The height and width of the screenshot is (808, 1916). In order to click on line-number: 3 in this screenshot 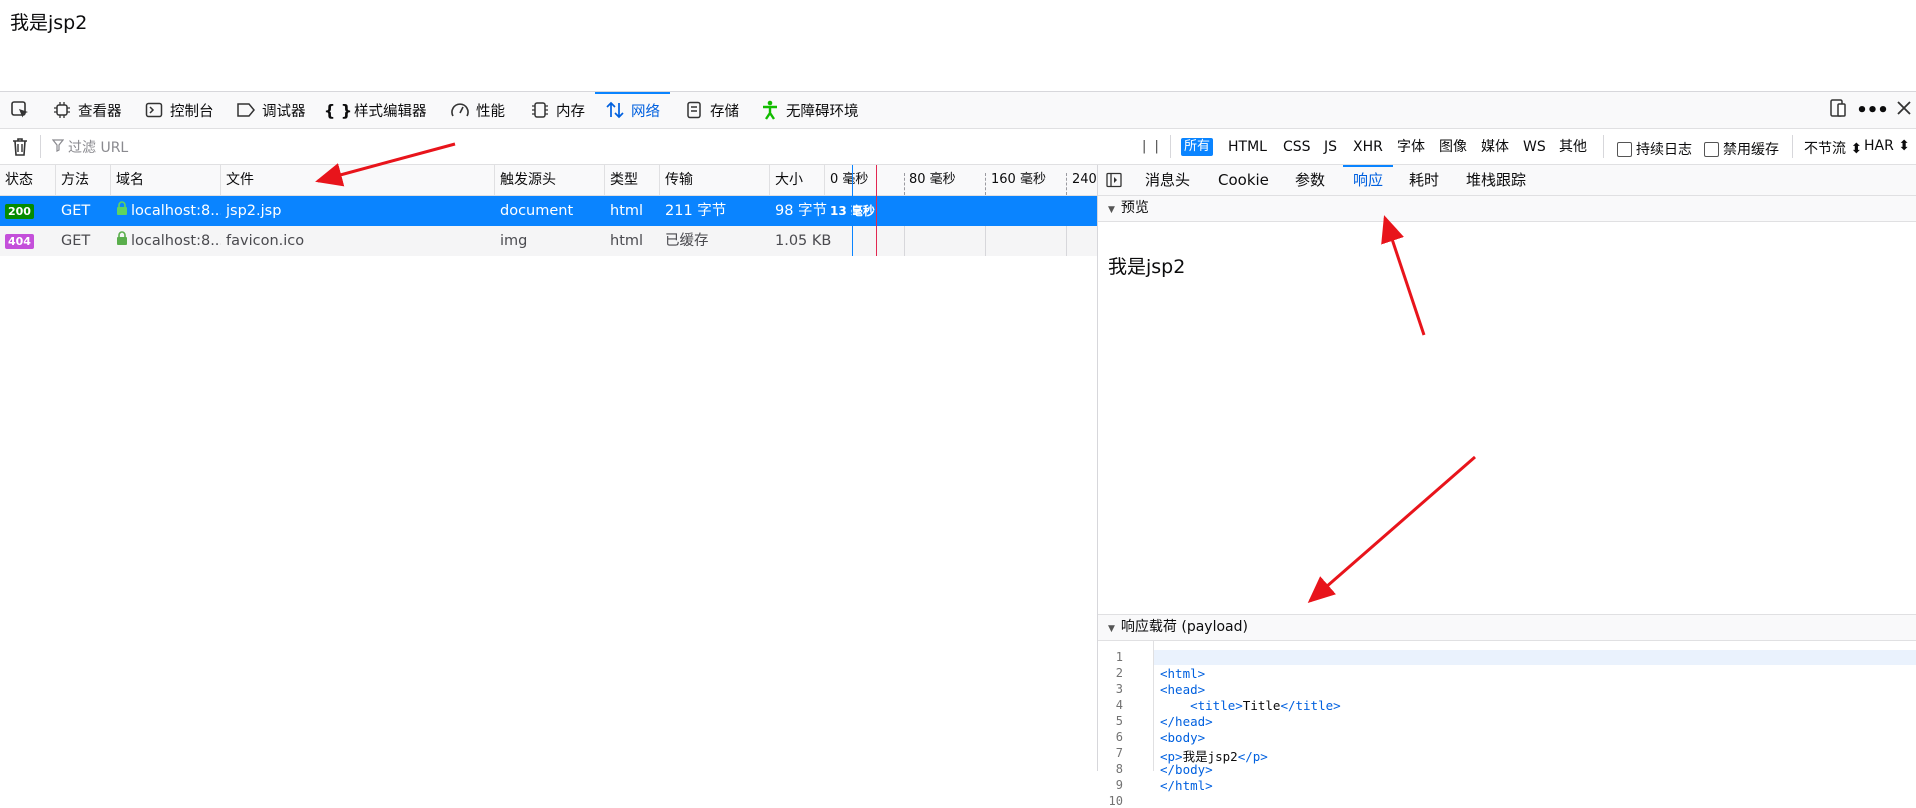, I will do `click(1119, 689)`.